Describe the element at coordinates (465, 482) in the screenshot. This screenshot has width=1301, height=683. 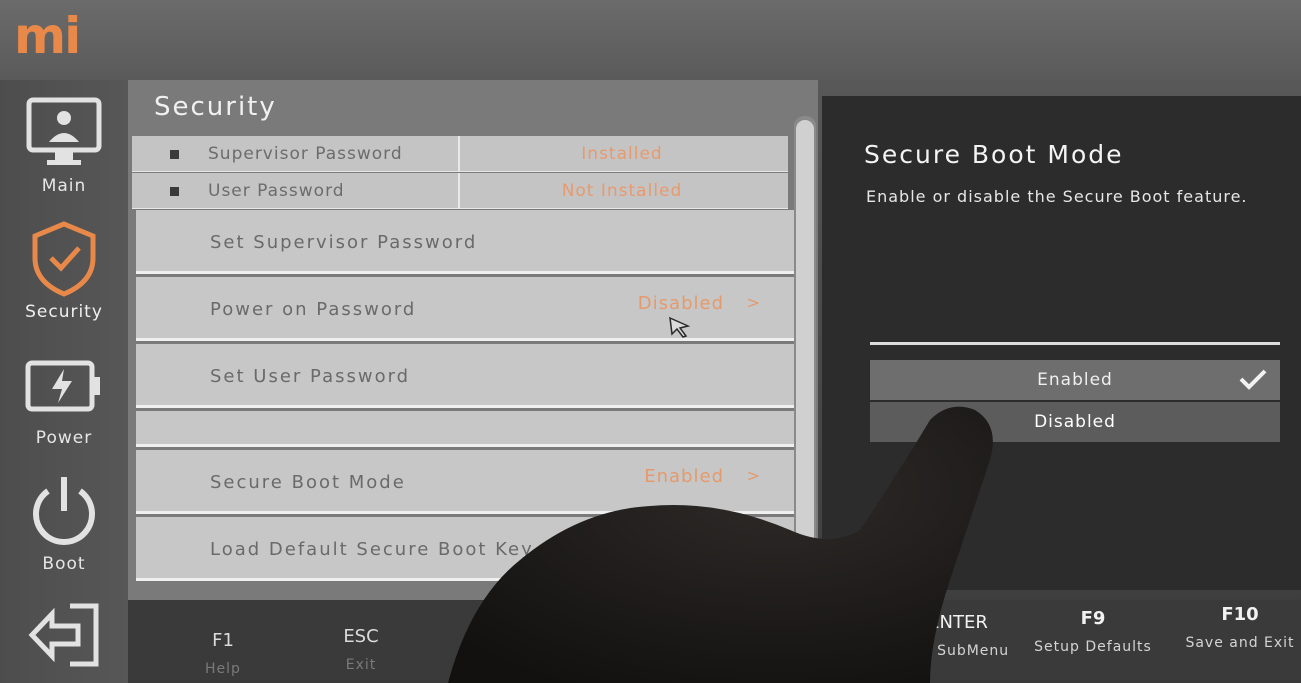
I see `menu-item-secure-boot-mode: Secure Boot Mode Enabled >` at that location.